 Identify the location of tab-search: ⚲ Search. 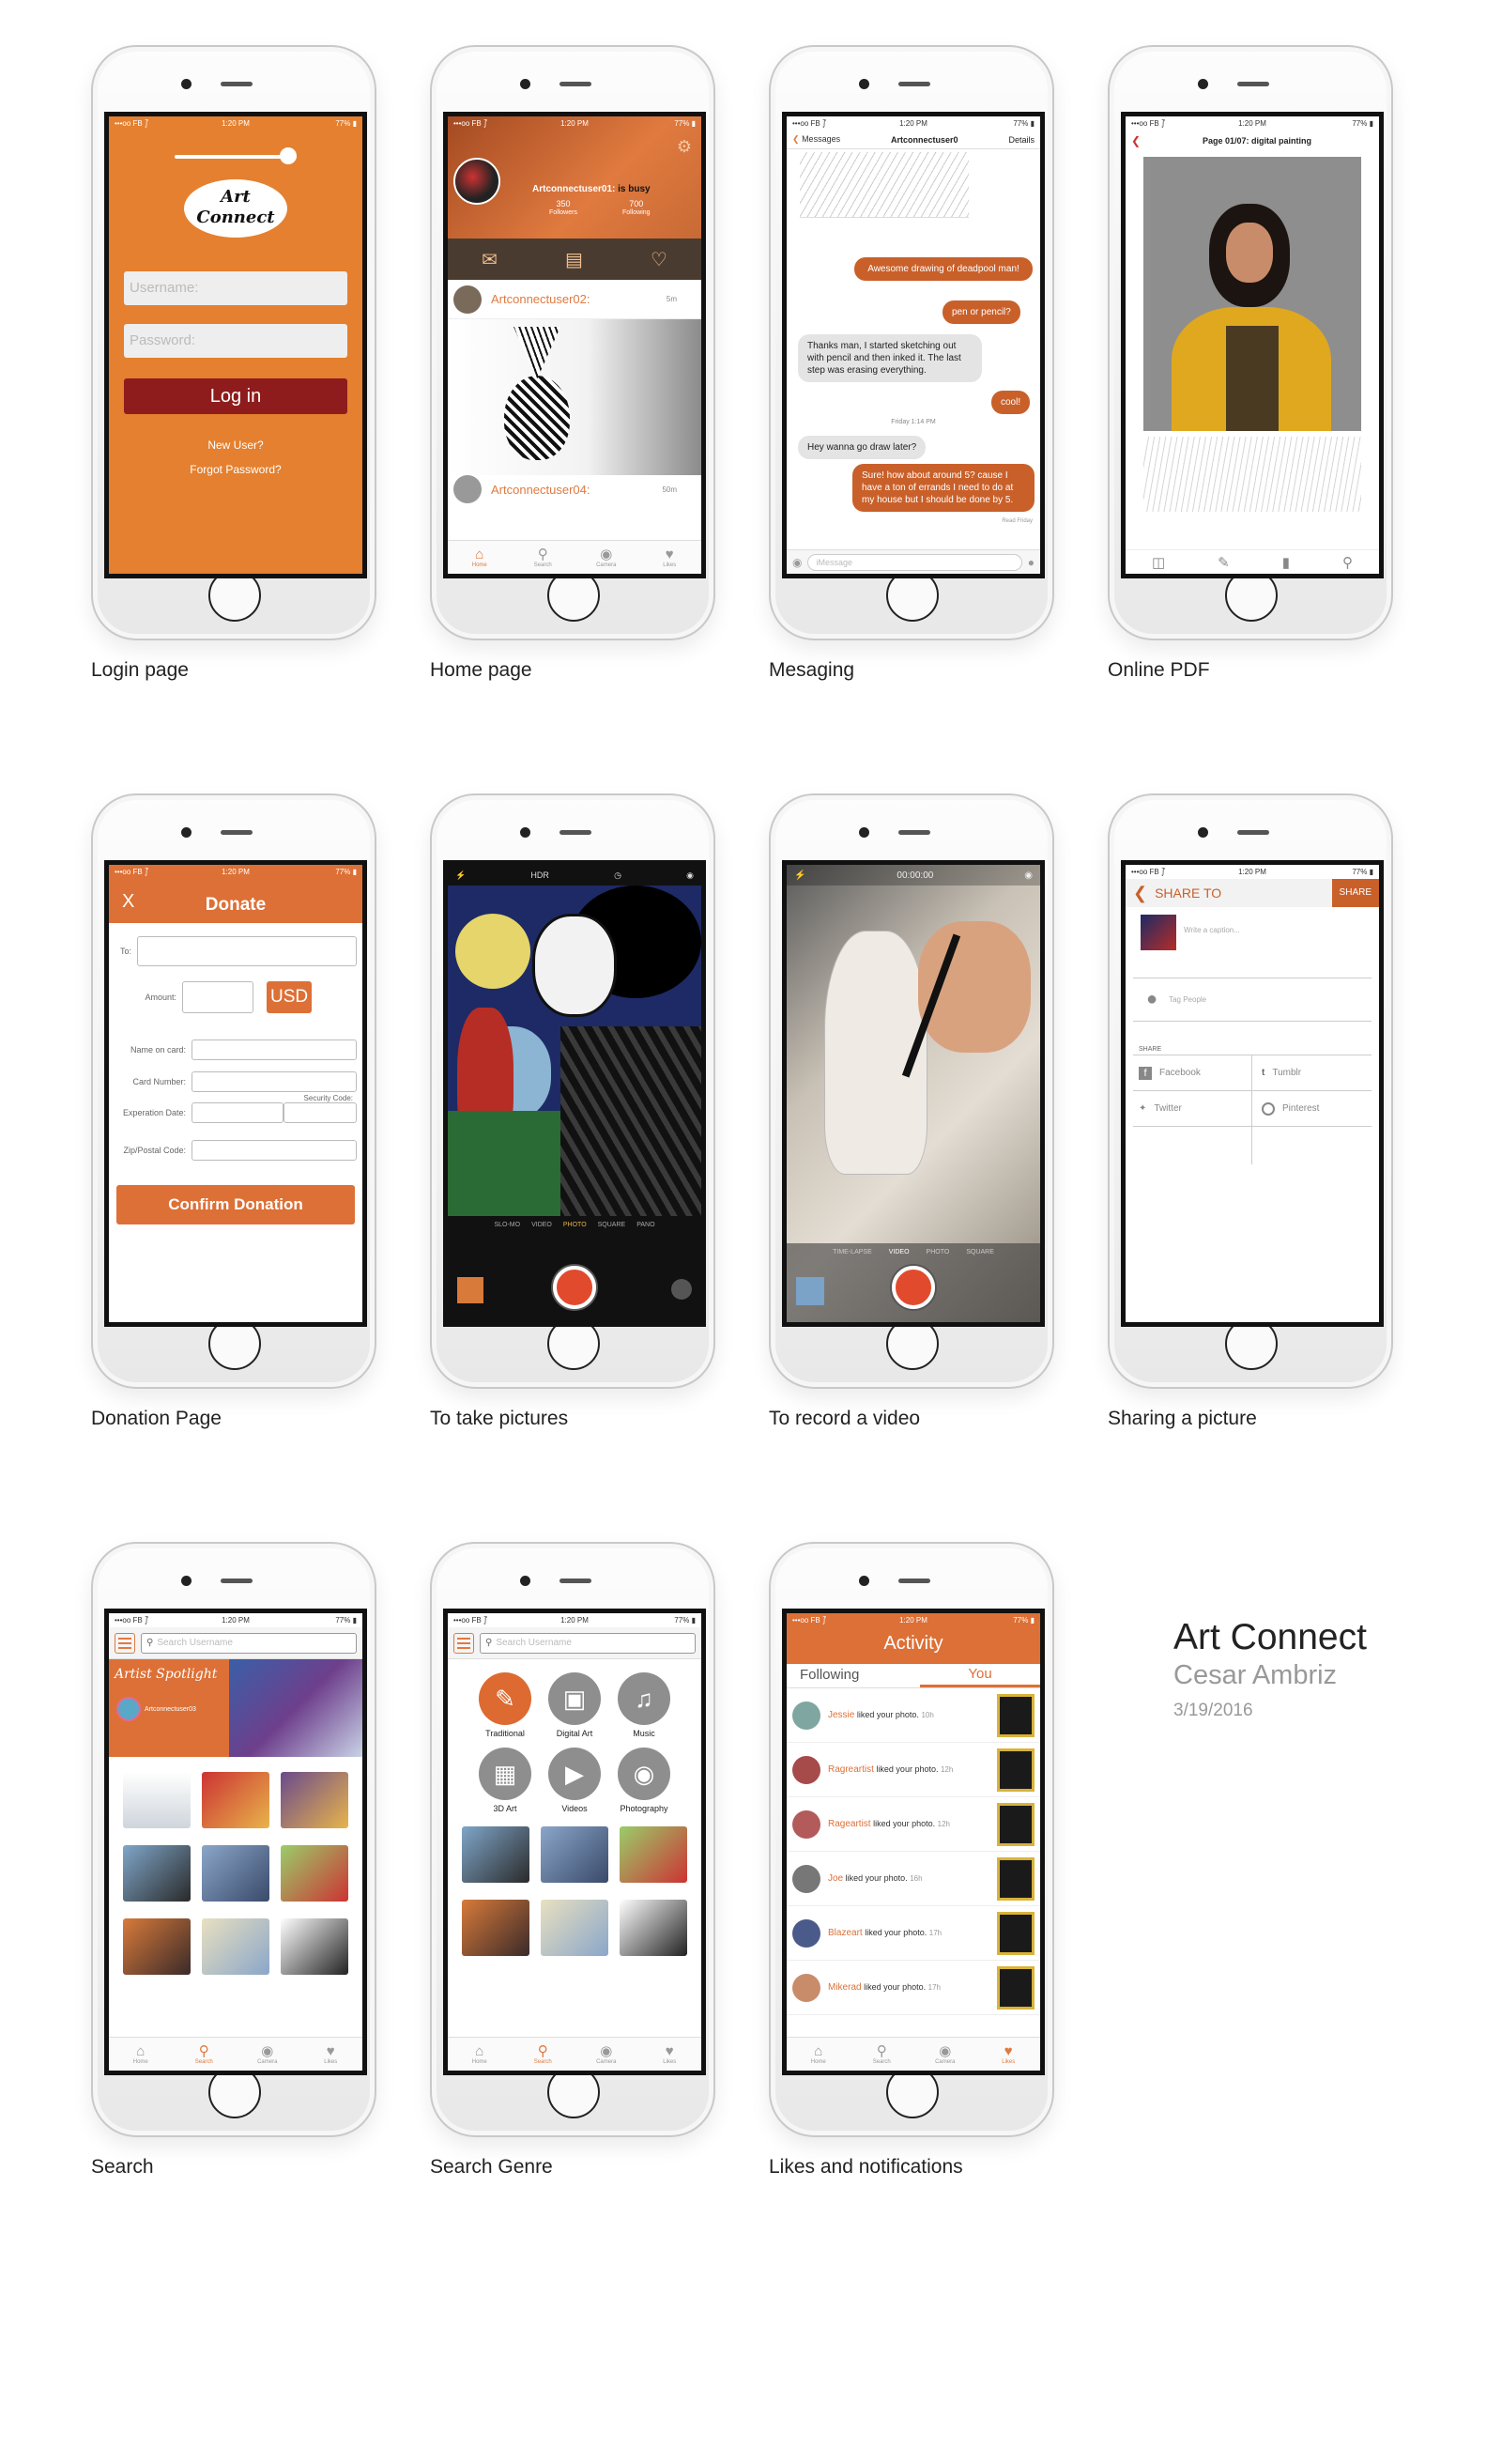
(543, 2054).